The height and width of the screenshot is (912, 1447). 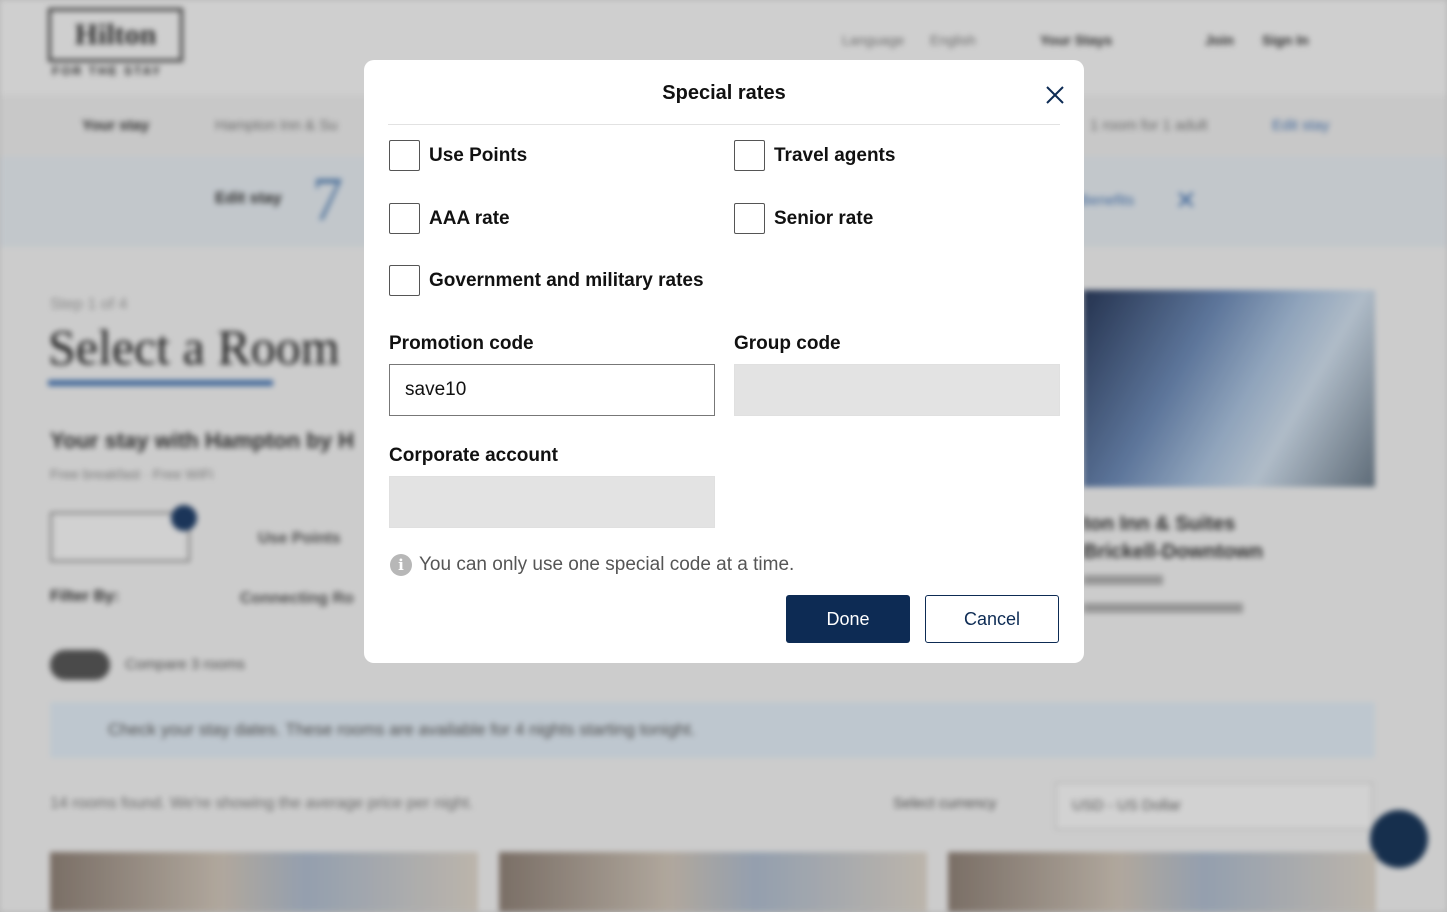 I want to click on info-icon: i, so click(x=401, y=565).